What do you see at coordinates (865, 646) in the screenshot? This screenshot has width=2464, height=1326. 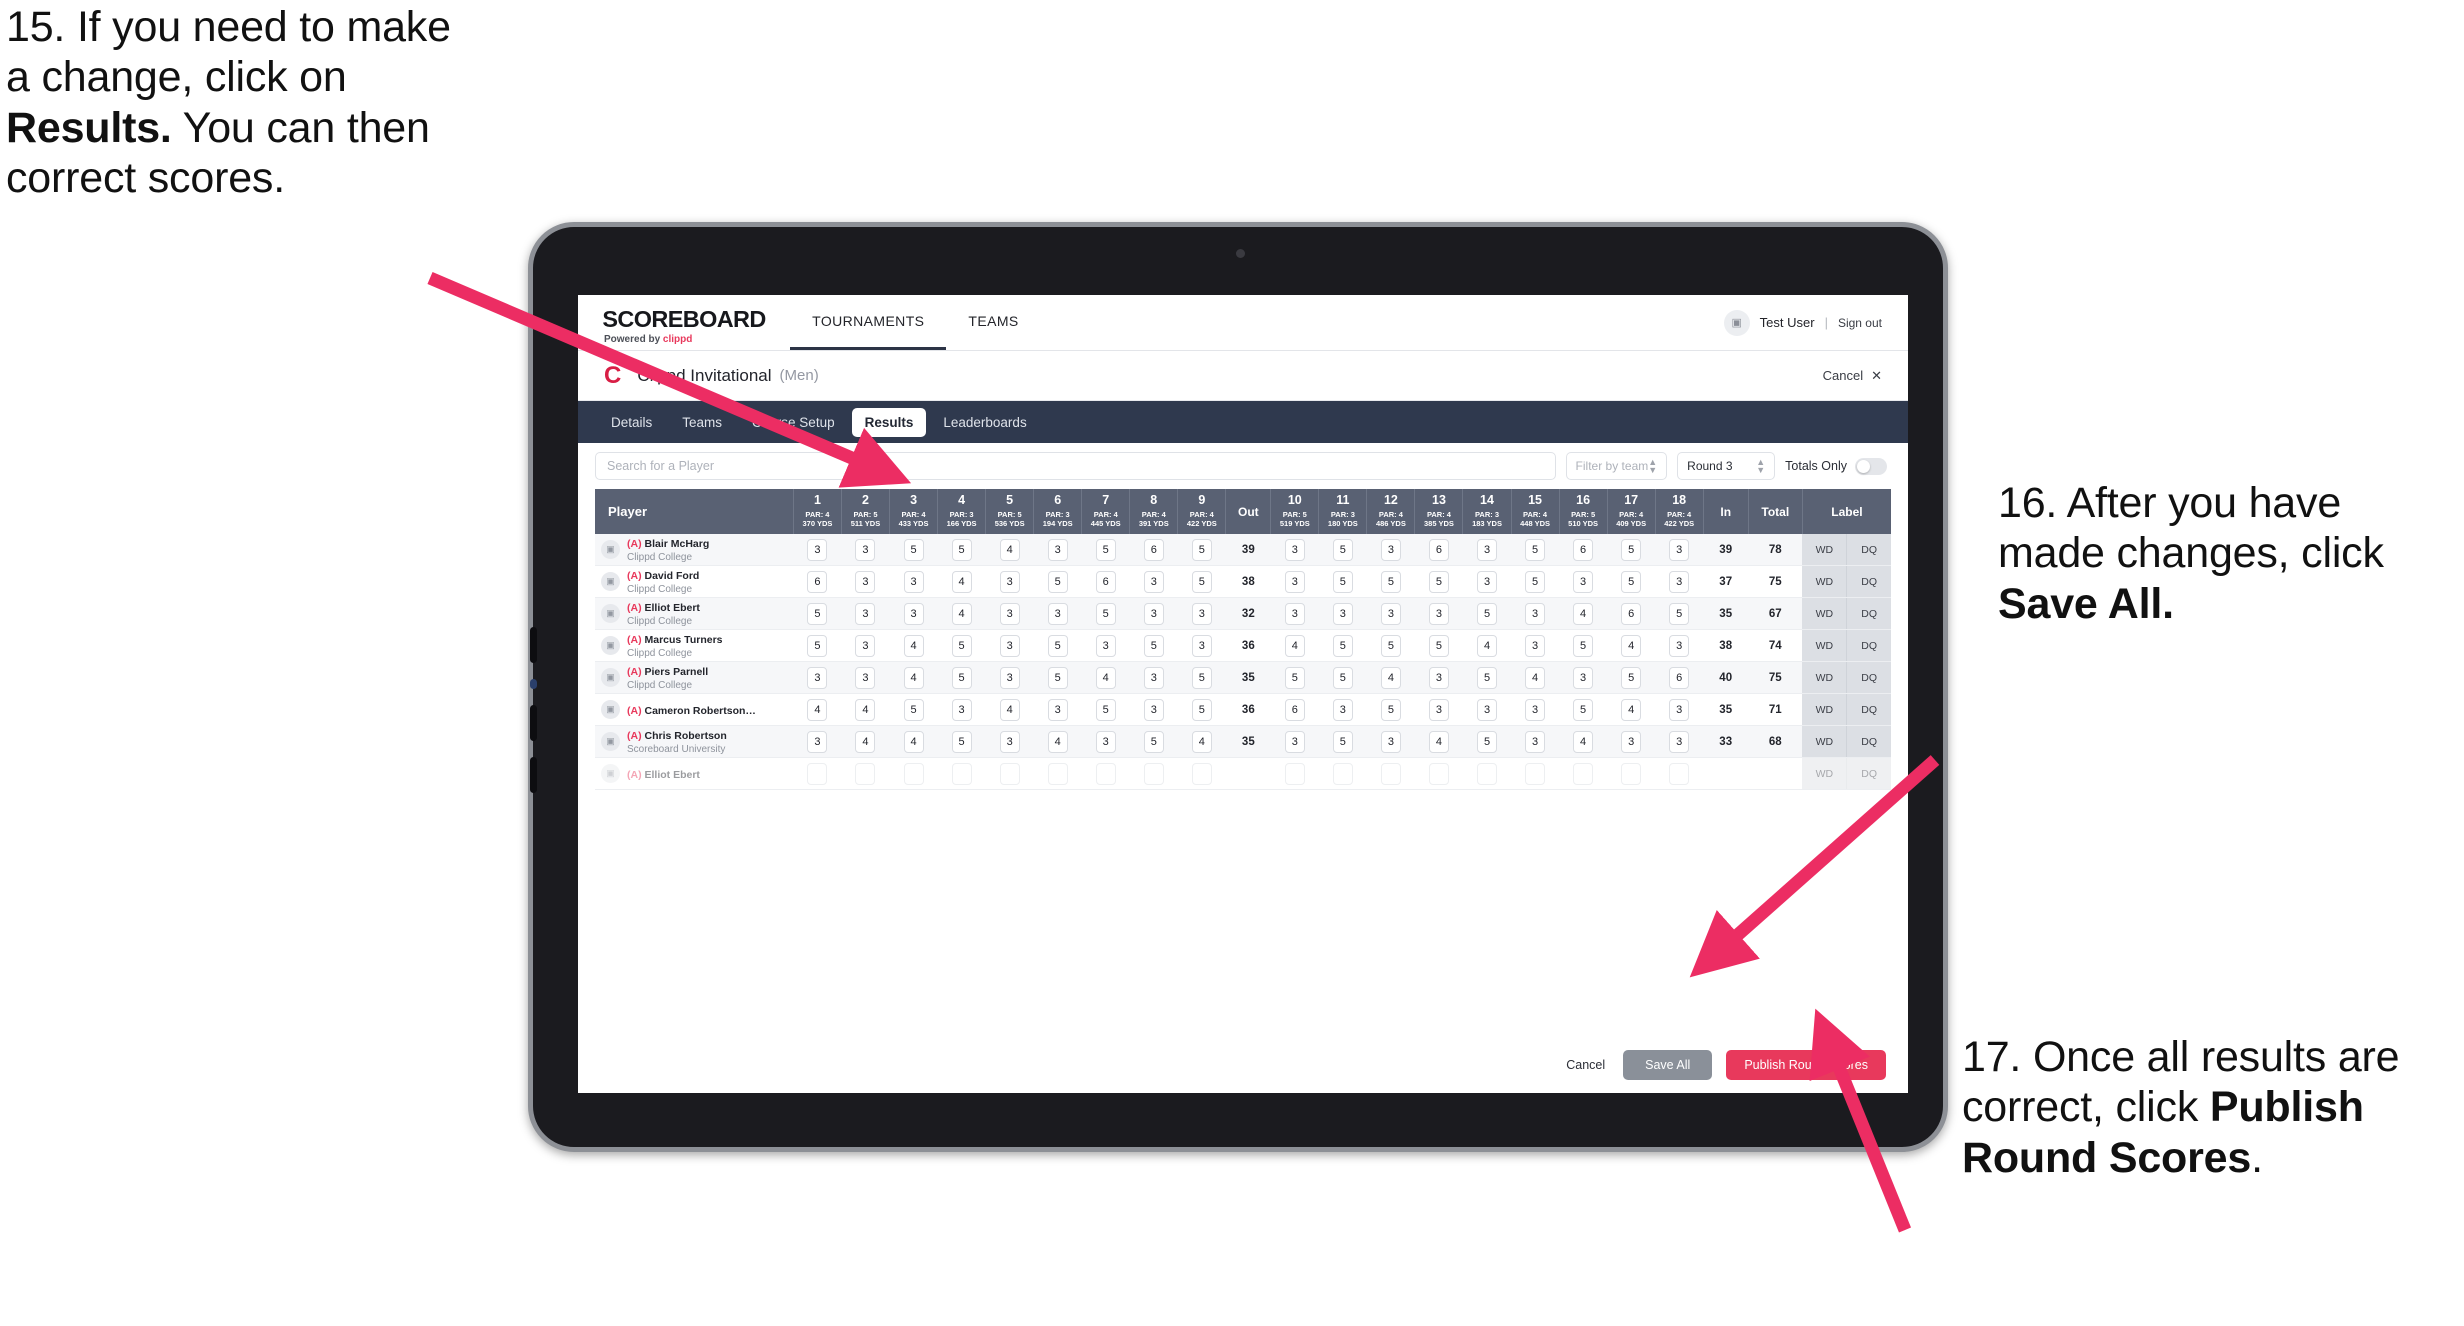 I see `score-cell-hole-2: 3` at bounding box center [865, 646].